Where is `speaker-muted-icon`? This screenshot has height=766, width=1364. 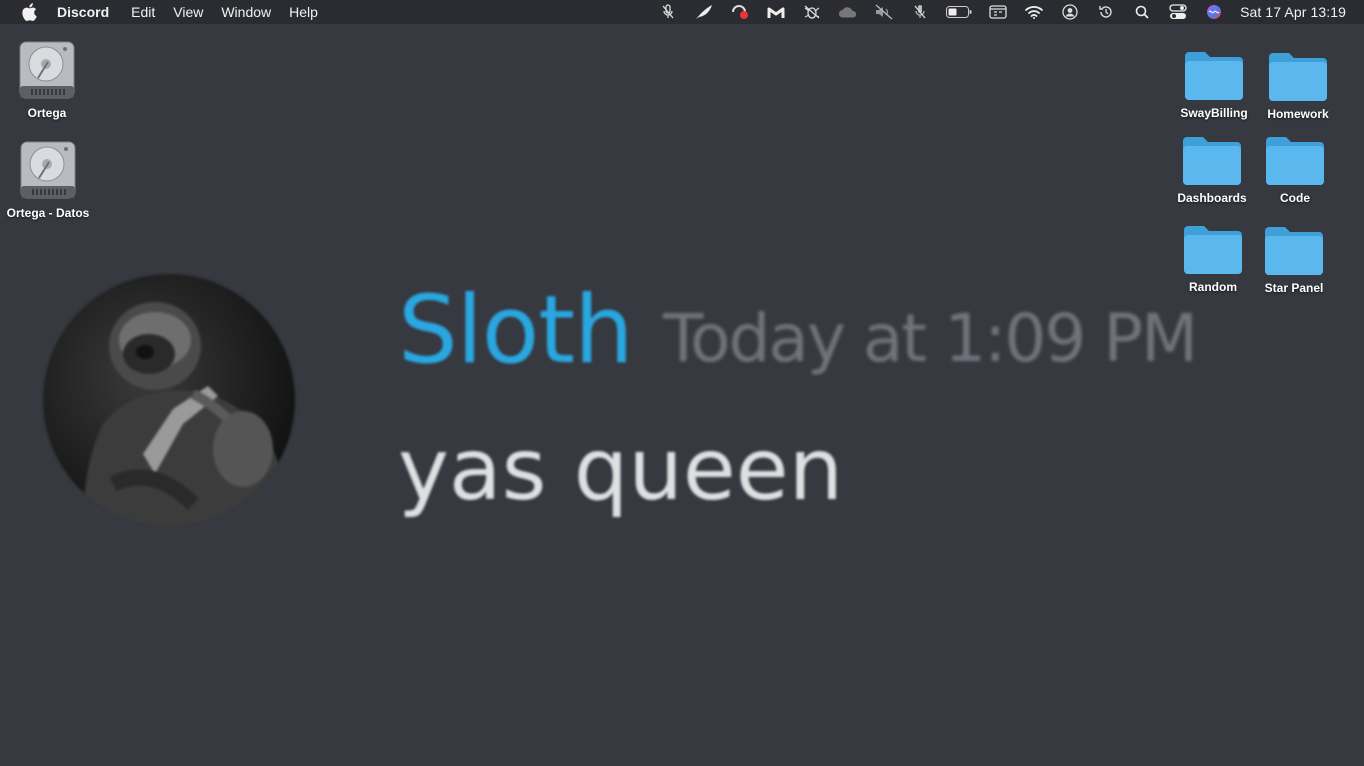
speaker-muted-icon is located at coordinates (884, 12).